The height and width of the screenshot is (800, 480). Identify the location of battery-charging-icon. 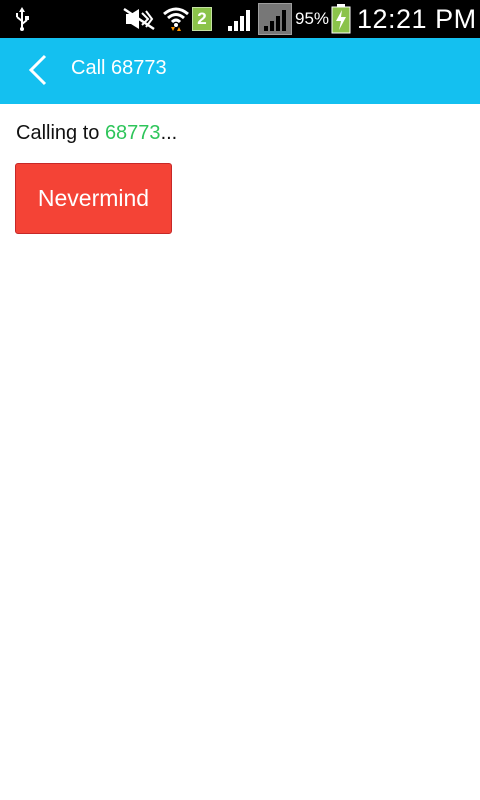
(341, 19).